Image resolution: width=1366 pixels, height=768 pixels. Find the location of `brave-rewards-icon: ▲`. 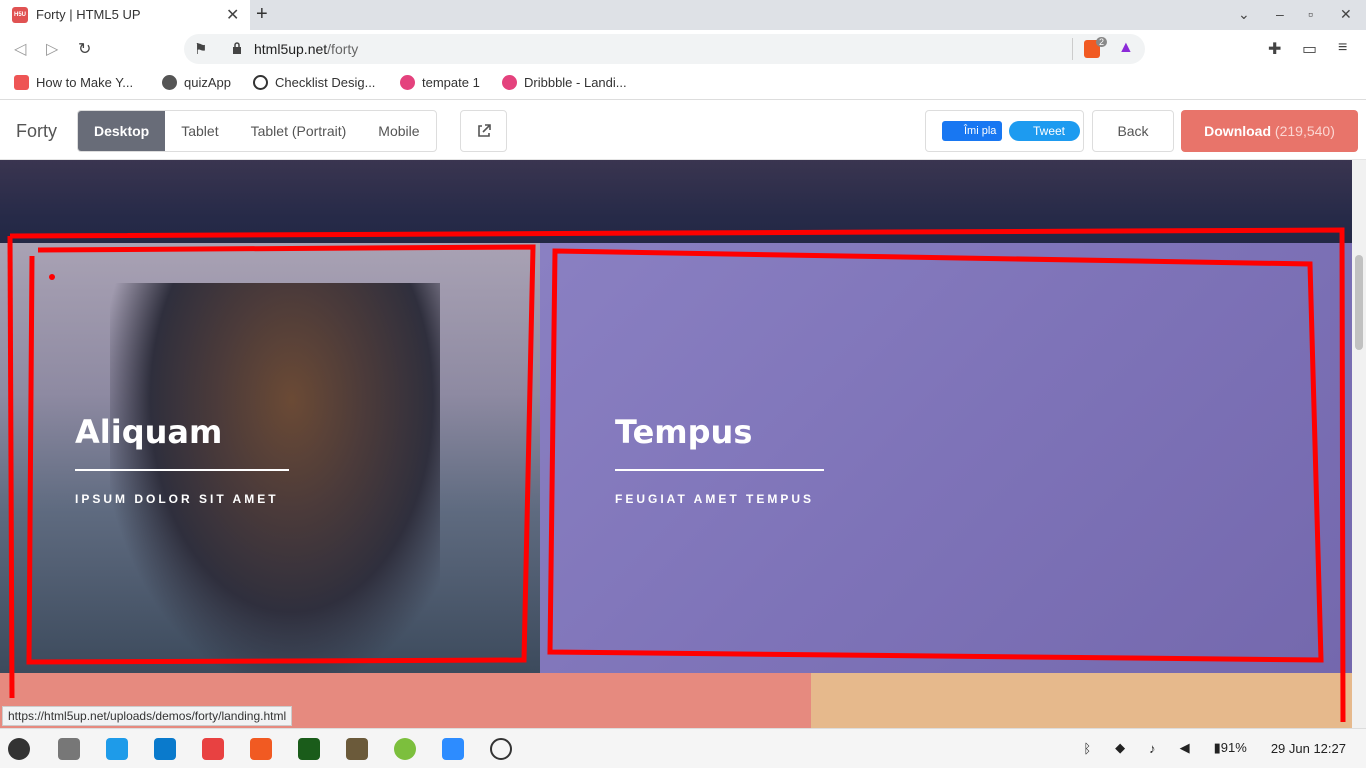

brave-rewards-icon: ▲ is located at coordinates (1126, 48).